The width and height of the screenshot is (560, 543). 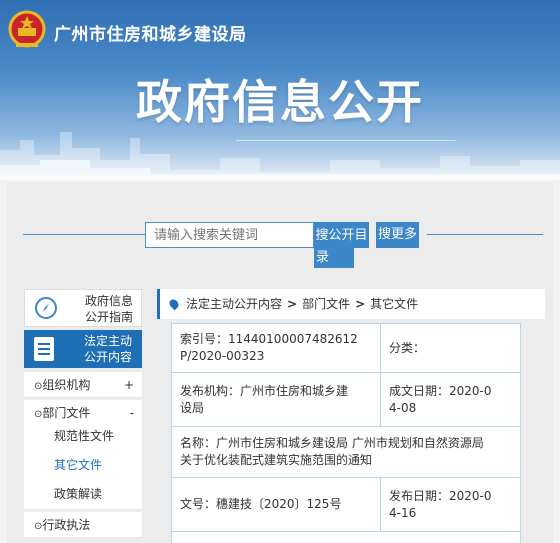 What do you see at coordinates (222, 356) in the screenshot?
I see `doc-index-line2: P/2020-00323` at bounding box center [222, 356].